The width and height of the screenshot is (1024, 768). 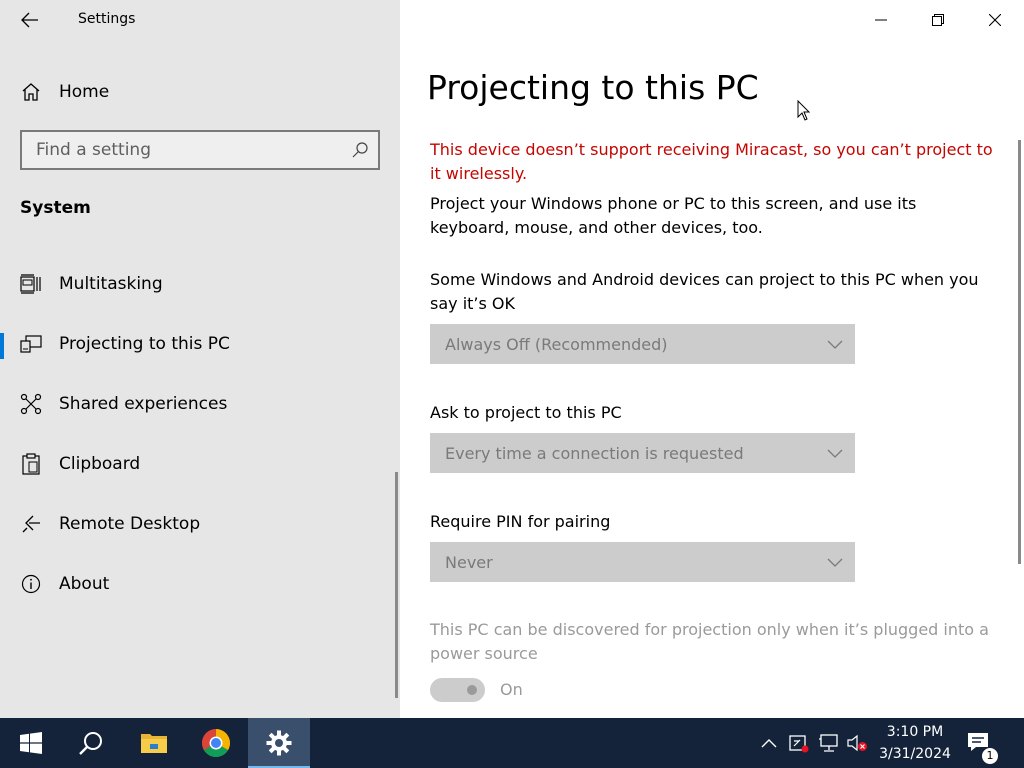 I want to click on projecting-icon, so click(x=31, y=344).